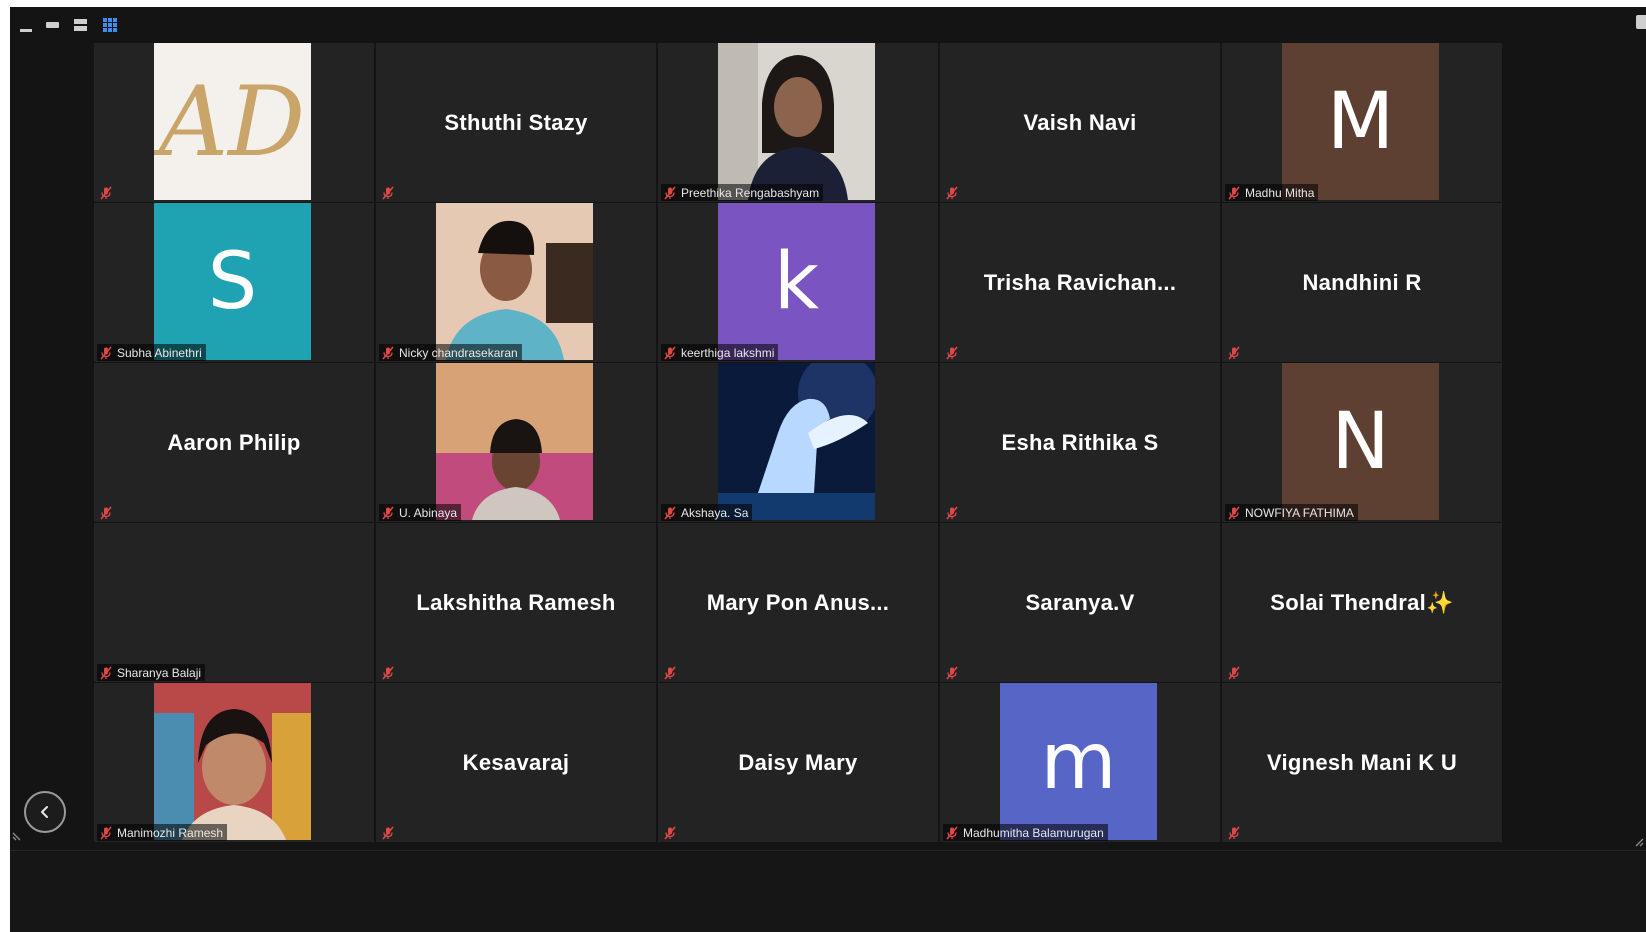  What do you see at coordinates (428, 512) in the screenshot?
I see `participant-name-label: U. Abinaya` at bounding box center [428, 512].